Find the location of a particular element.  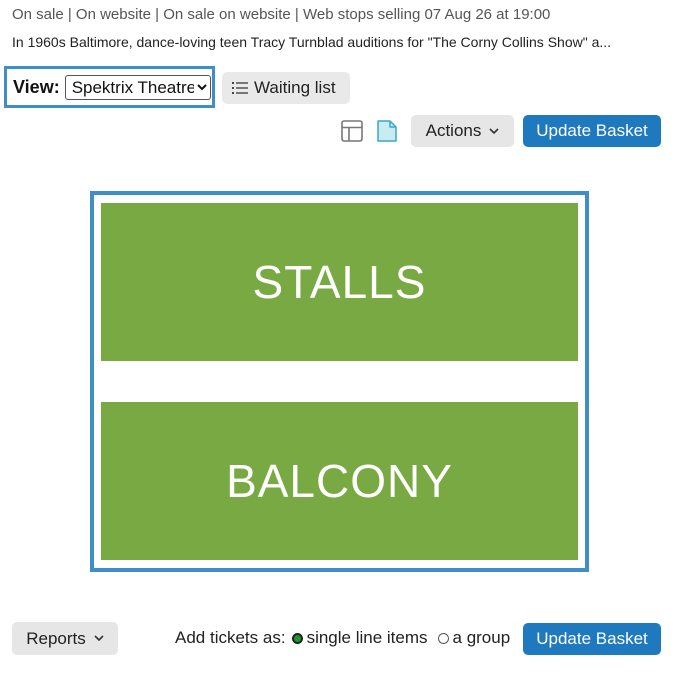

reports-label: Reports is located at coordinates (56, 638).